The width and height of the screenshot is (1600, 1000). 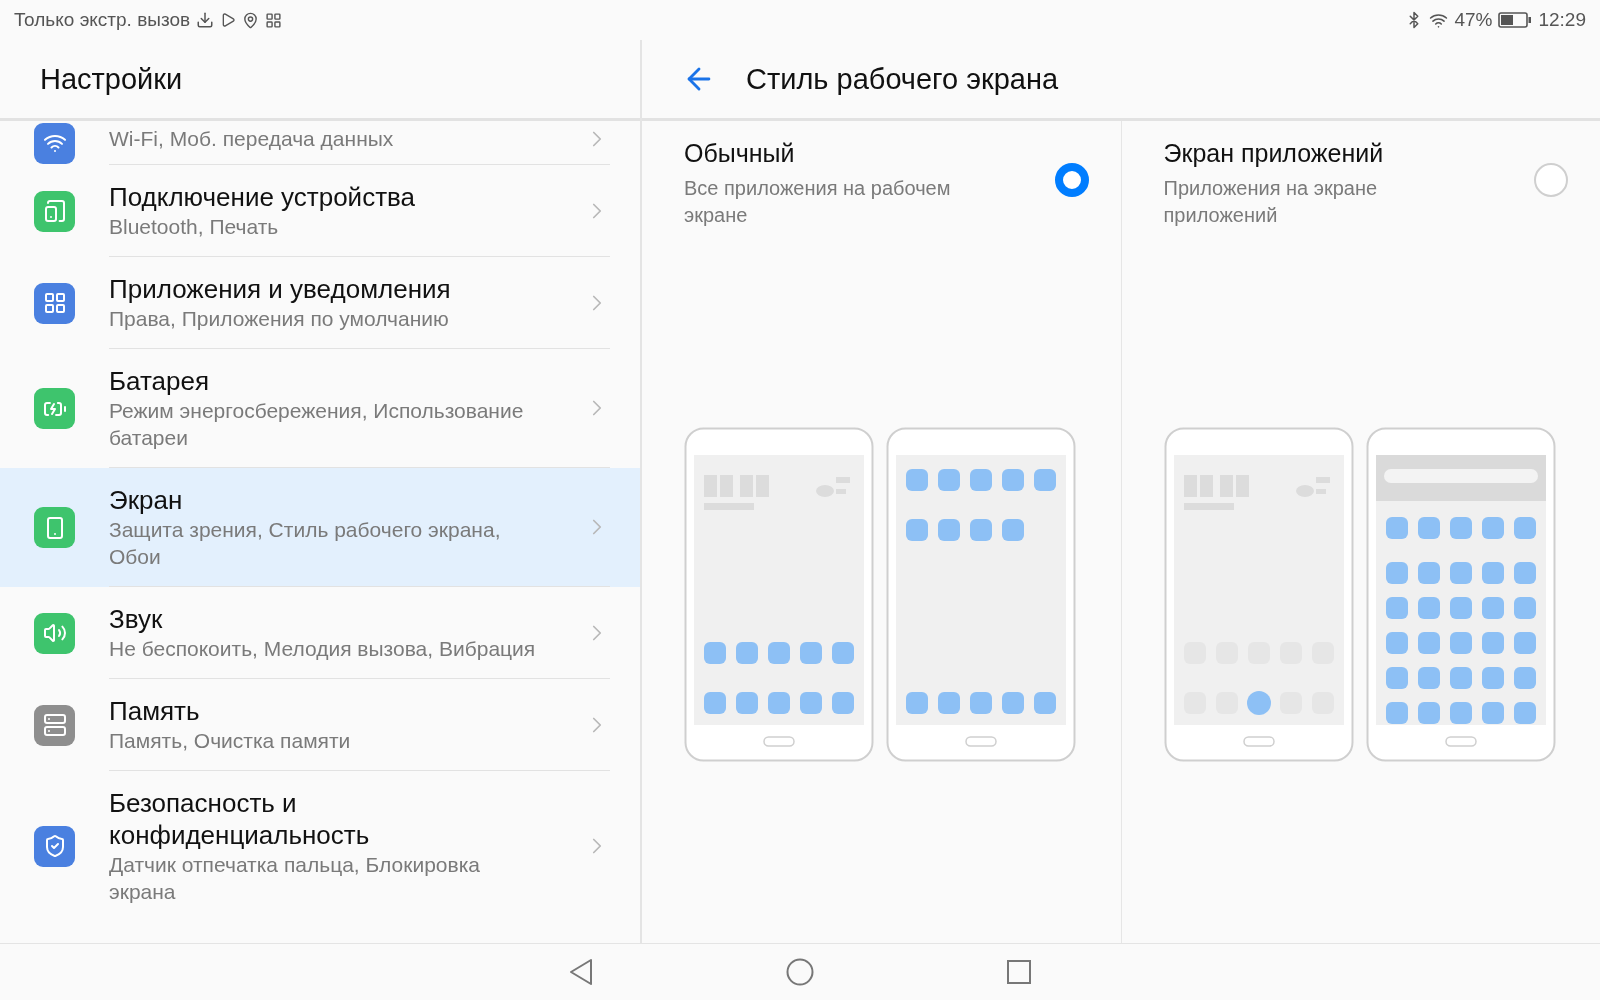 What do you see at coordinates (320, 725) in the screenshot?
I see `settings-item: Память Память, Очистка памяти` at bounding box center [320, 725].